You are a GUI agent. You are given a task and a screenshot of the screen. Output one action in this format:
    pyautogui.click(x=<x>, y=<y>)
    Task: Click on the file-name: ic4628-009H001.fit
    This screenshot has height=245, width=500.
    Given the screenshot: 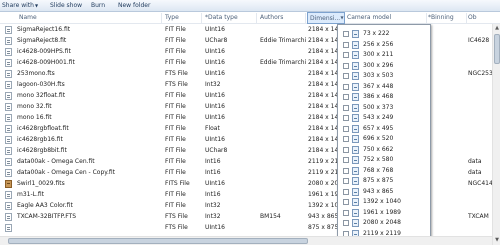 What is the action you would take?
    pyautogui.click(x=46, y=62)
    